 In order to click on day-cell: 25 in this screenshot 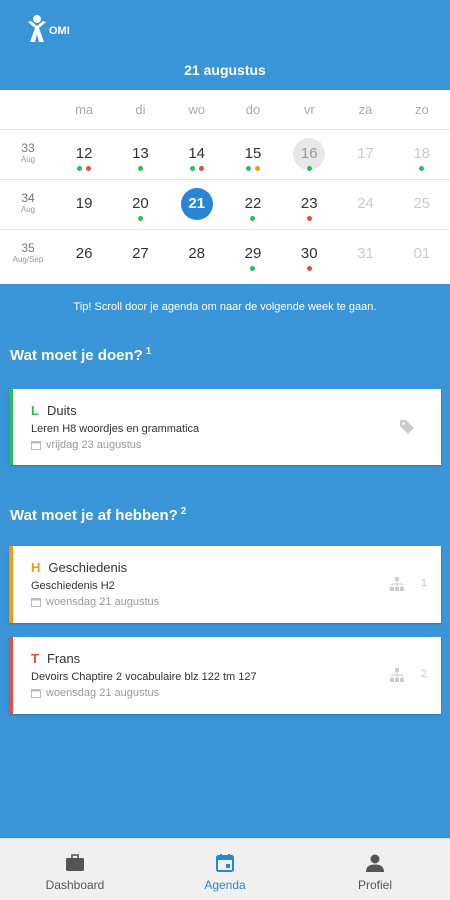, I will do `click(422, 204)`.